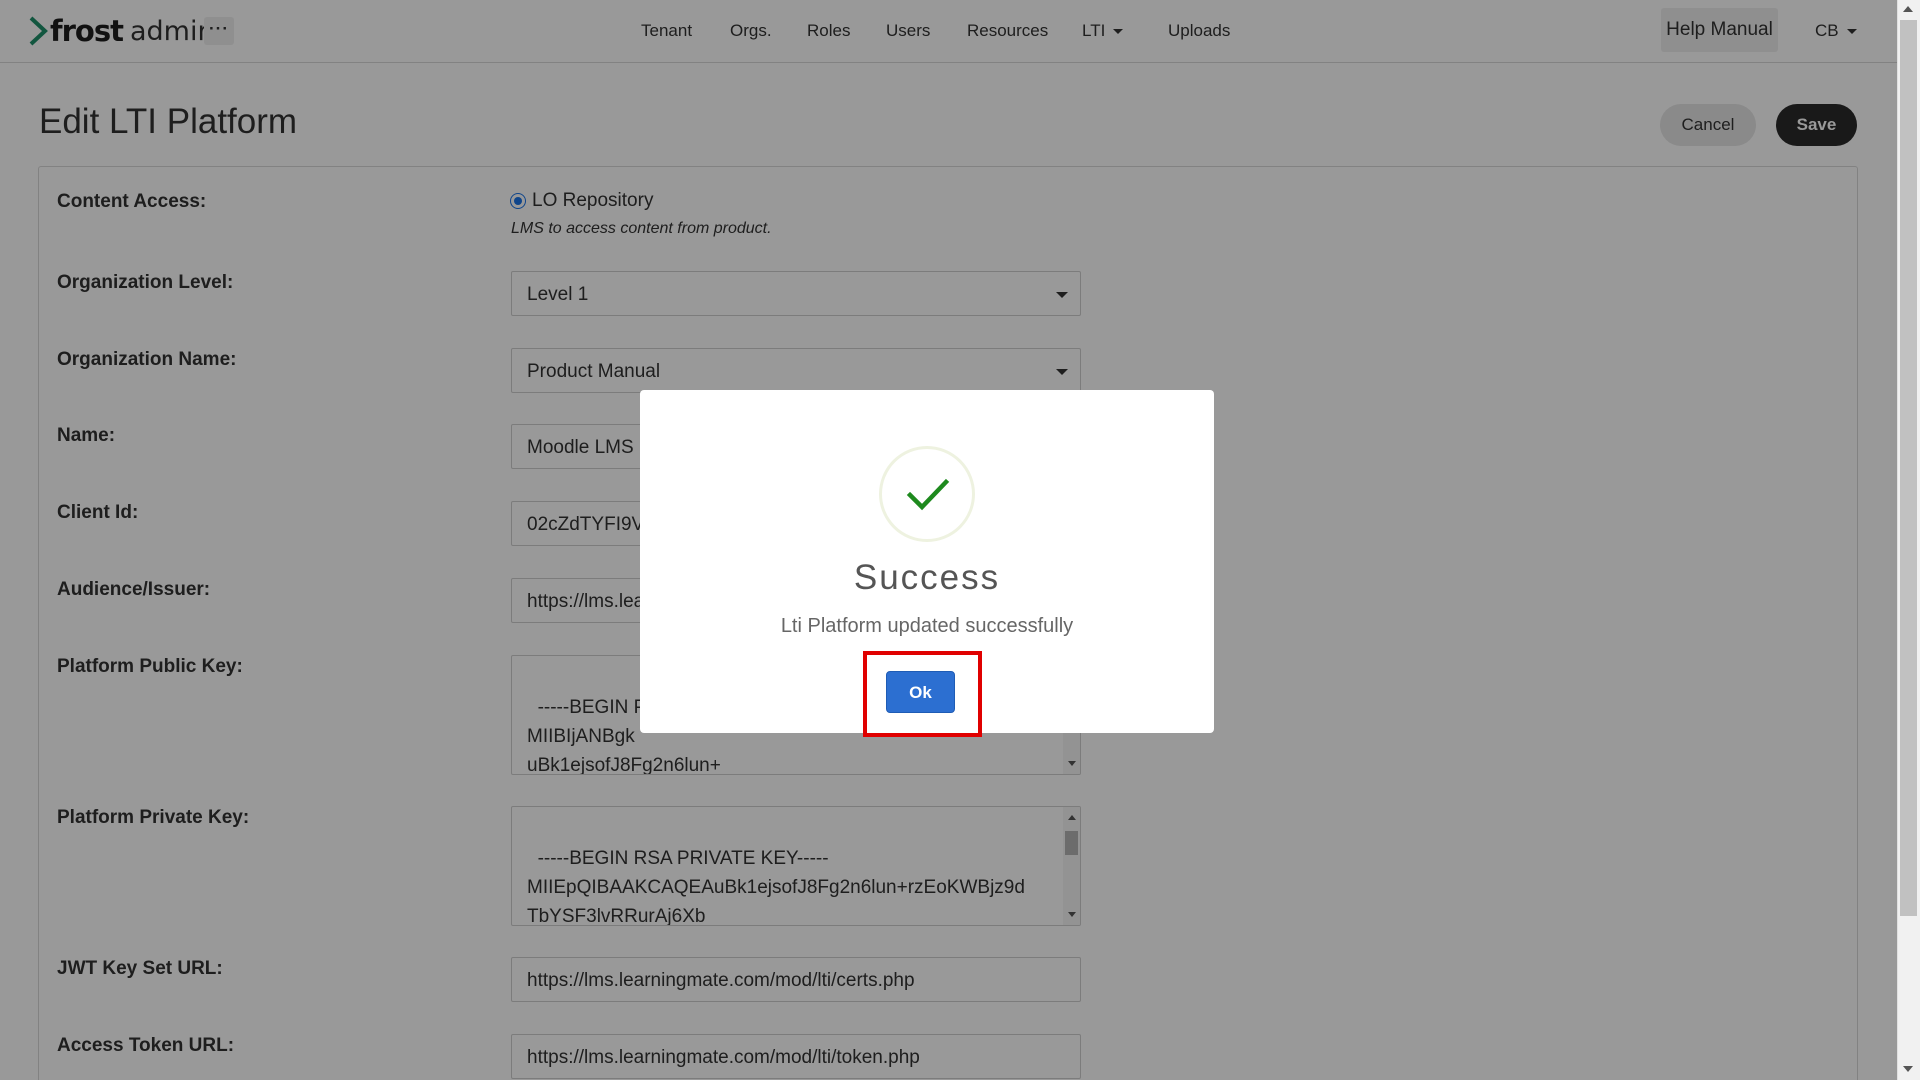  I want to click on page-scrollbar-thumb, so click(1908, 468).